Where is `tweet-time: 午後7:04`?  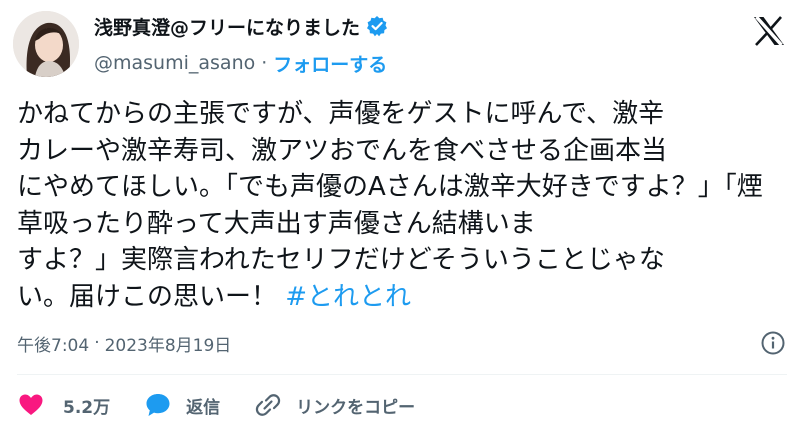 tweet-time: 午後7:04 is located at coordinates (53, 343).